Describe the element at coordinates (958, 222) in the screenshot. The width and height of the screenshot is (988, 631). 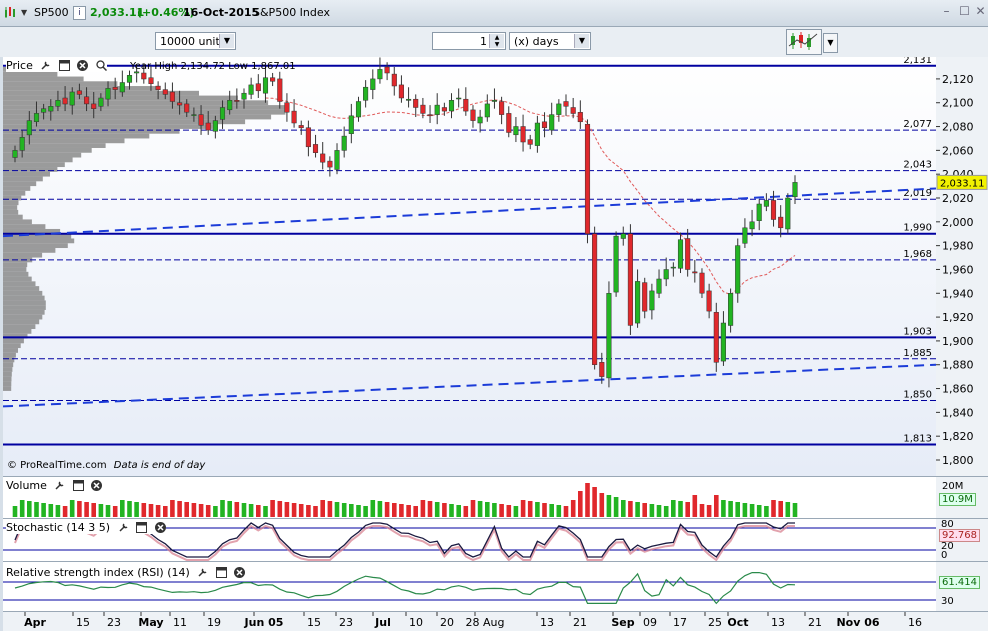
I see `price-tick-label: 2,000` at that location.